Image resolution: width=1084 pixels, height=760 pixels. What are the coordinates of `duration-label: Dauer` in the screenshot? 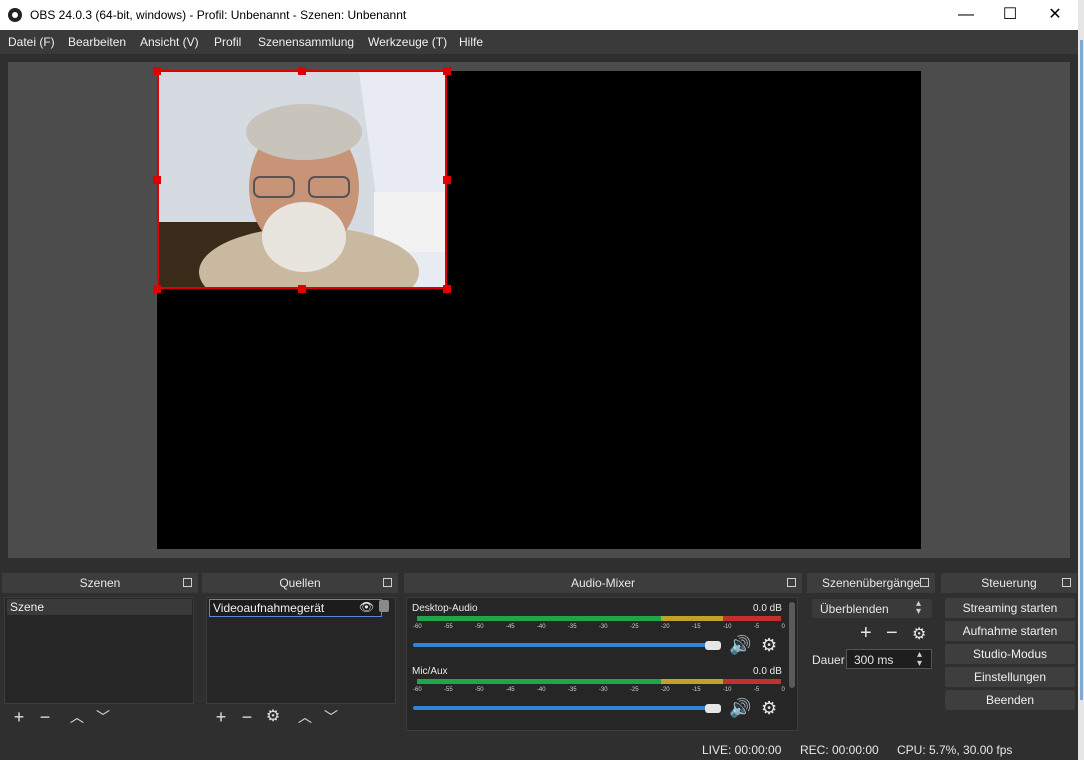 It's located at (828, 660).